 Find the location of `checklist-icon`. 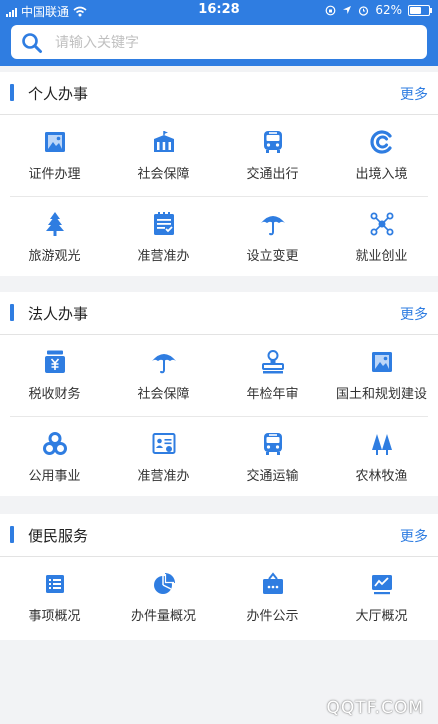

checklist-icon is located at coordinates (164, 223).